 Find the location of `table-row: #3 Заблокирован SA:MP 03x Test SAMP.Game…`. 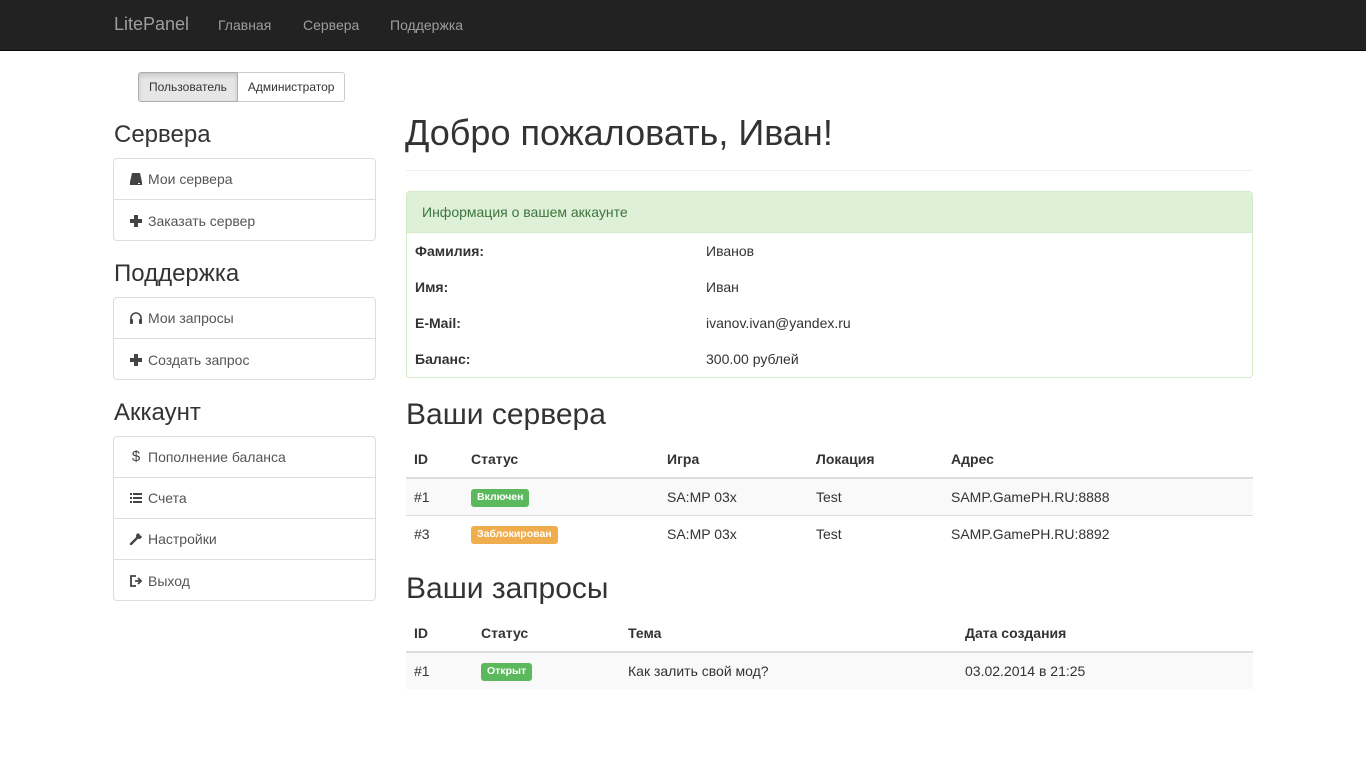

table-row: #3 Заблокирован SA:MP 03x Test SAMP.Game… is located at coordinates (829, 533).